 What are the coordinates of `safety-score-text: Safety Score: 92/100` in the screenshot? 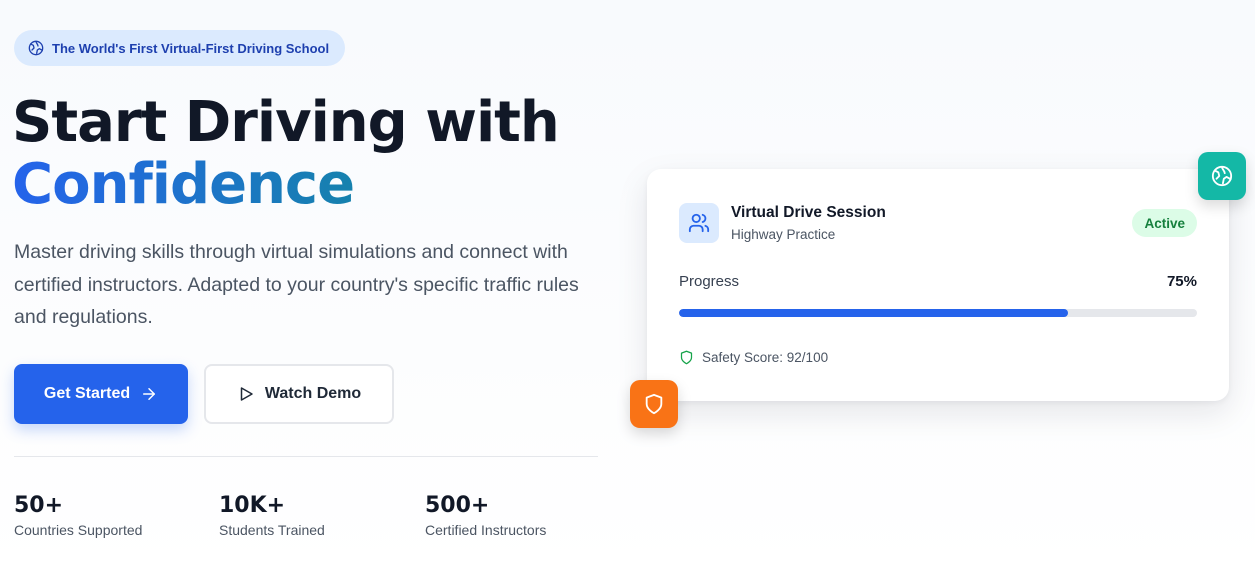 It's located at (765, 357).